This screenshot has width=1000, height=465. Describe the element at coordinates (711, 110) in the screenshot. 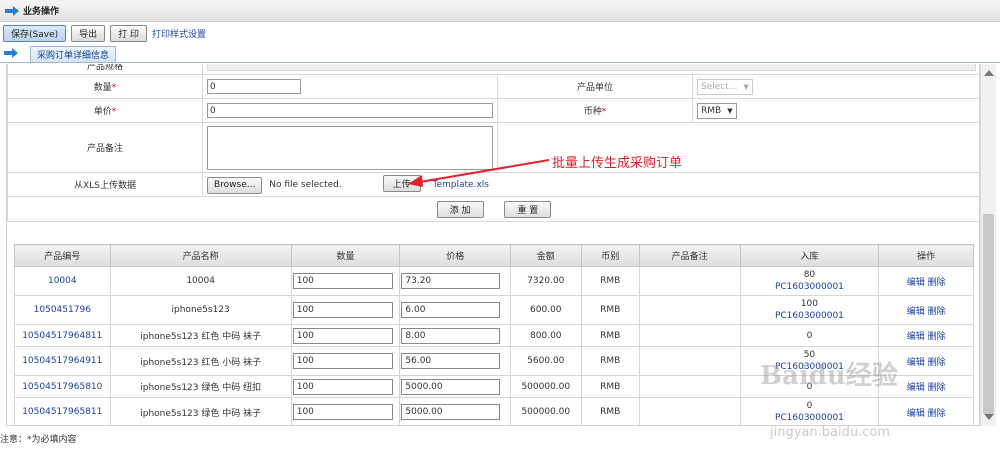

I see `currency-select-value: RMB` at that location.